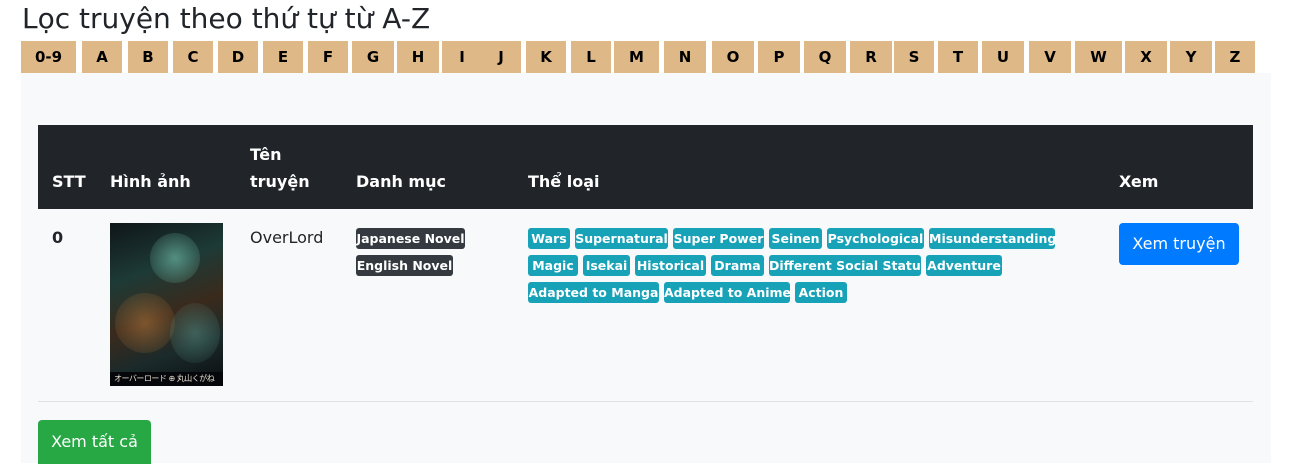  I want to click on row-stt: 0, so click(58, 237).